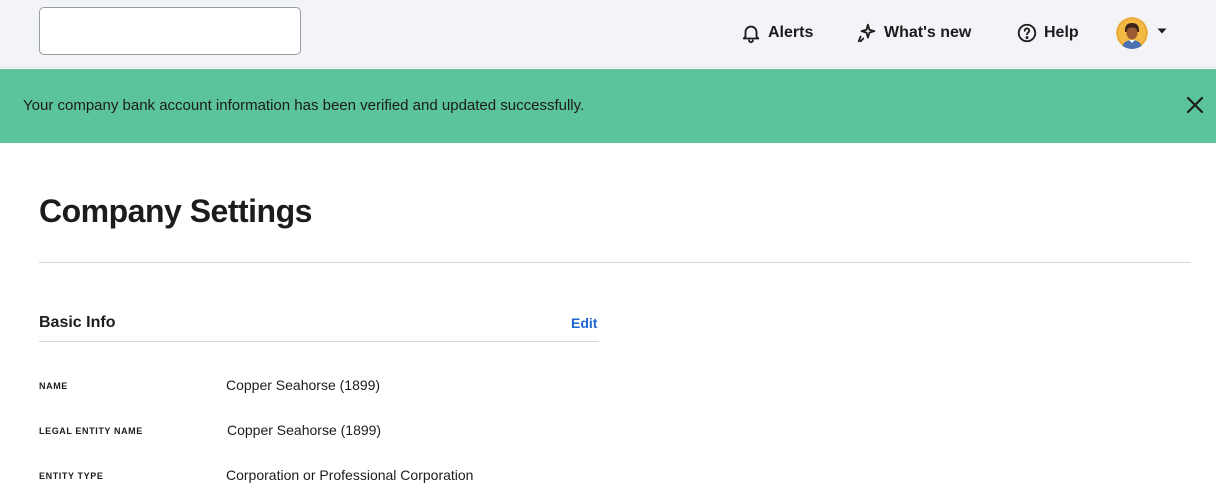 This screenshot has height=491, width=1216. Describe the element at coordinates (53, 386) in the screenshot. I see `field-label-name: NAME` at that location.